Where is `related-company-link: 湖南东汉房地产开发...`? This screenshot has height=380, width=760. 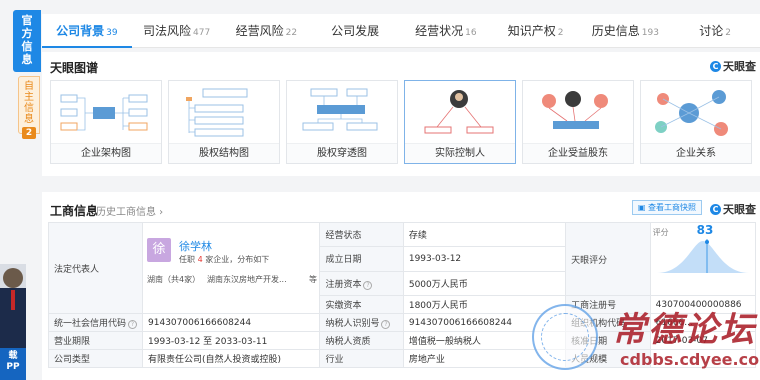
related-company-link: 湖南东汉房地产开发... is located at coordinates (247, 279).